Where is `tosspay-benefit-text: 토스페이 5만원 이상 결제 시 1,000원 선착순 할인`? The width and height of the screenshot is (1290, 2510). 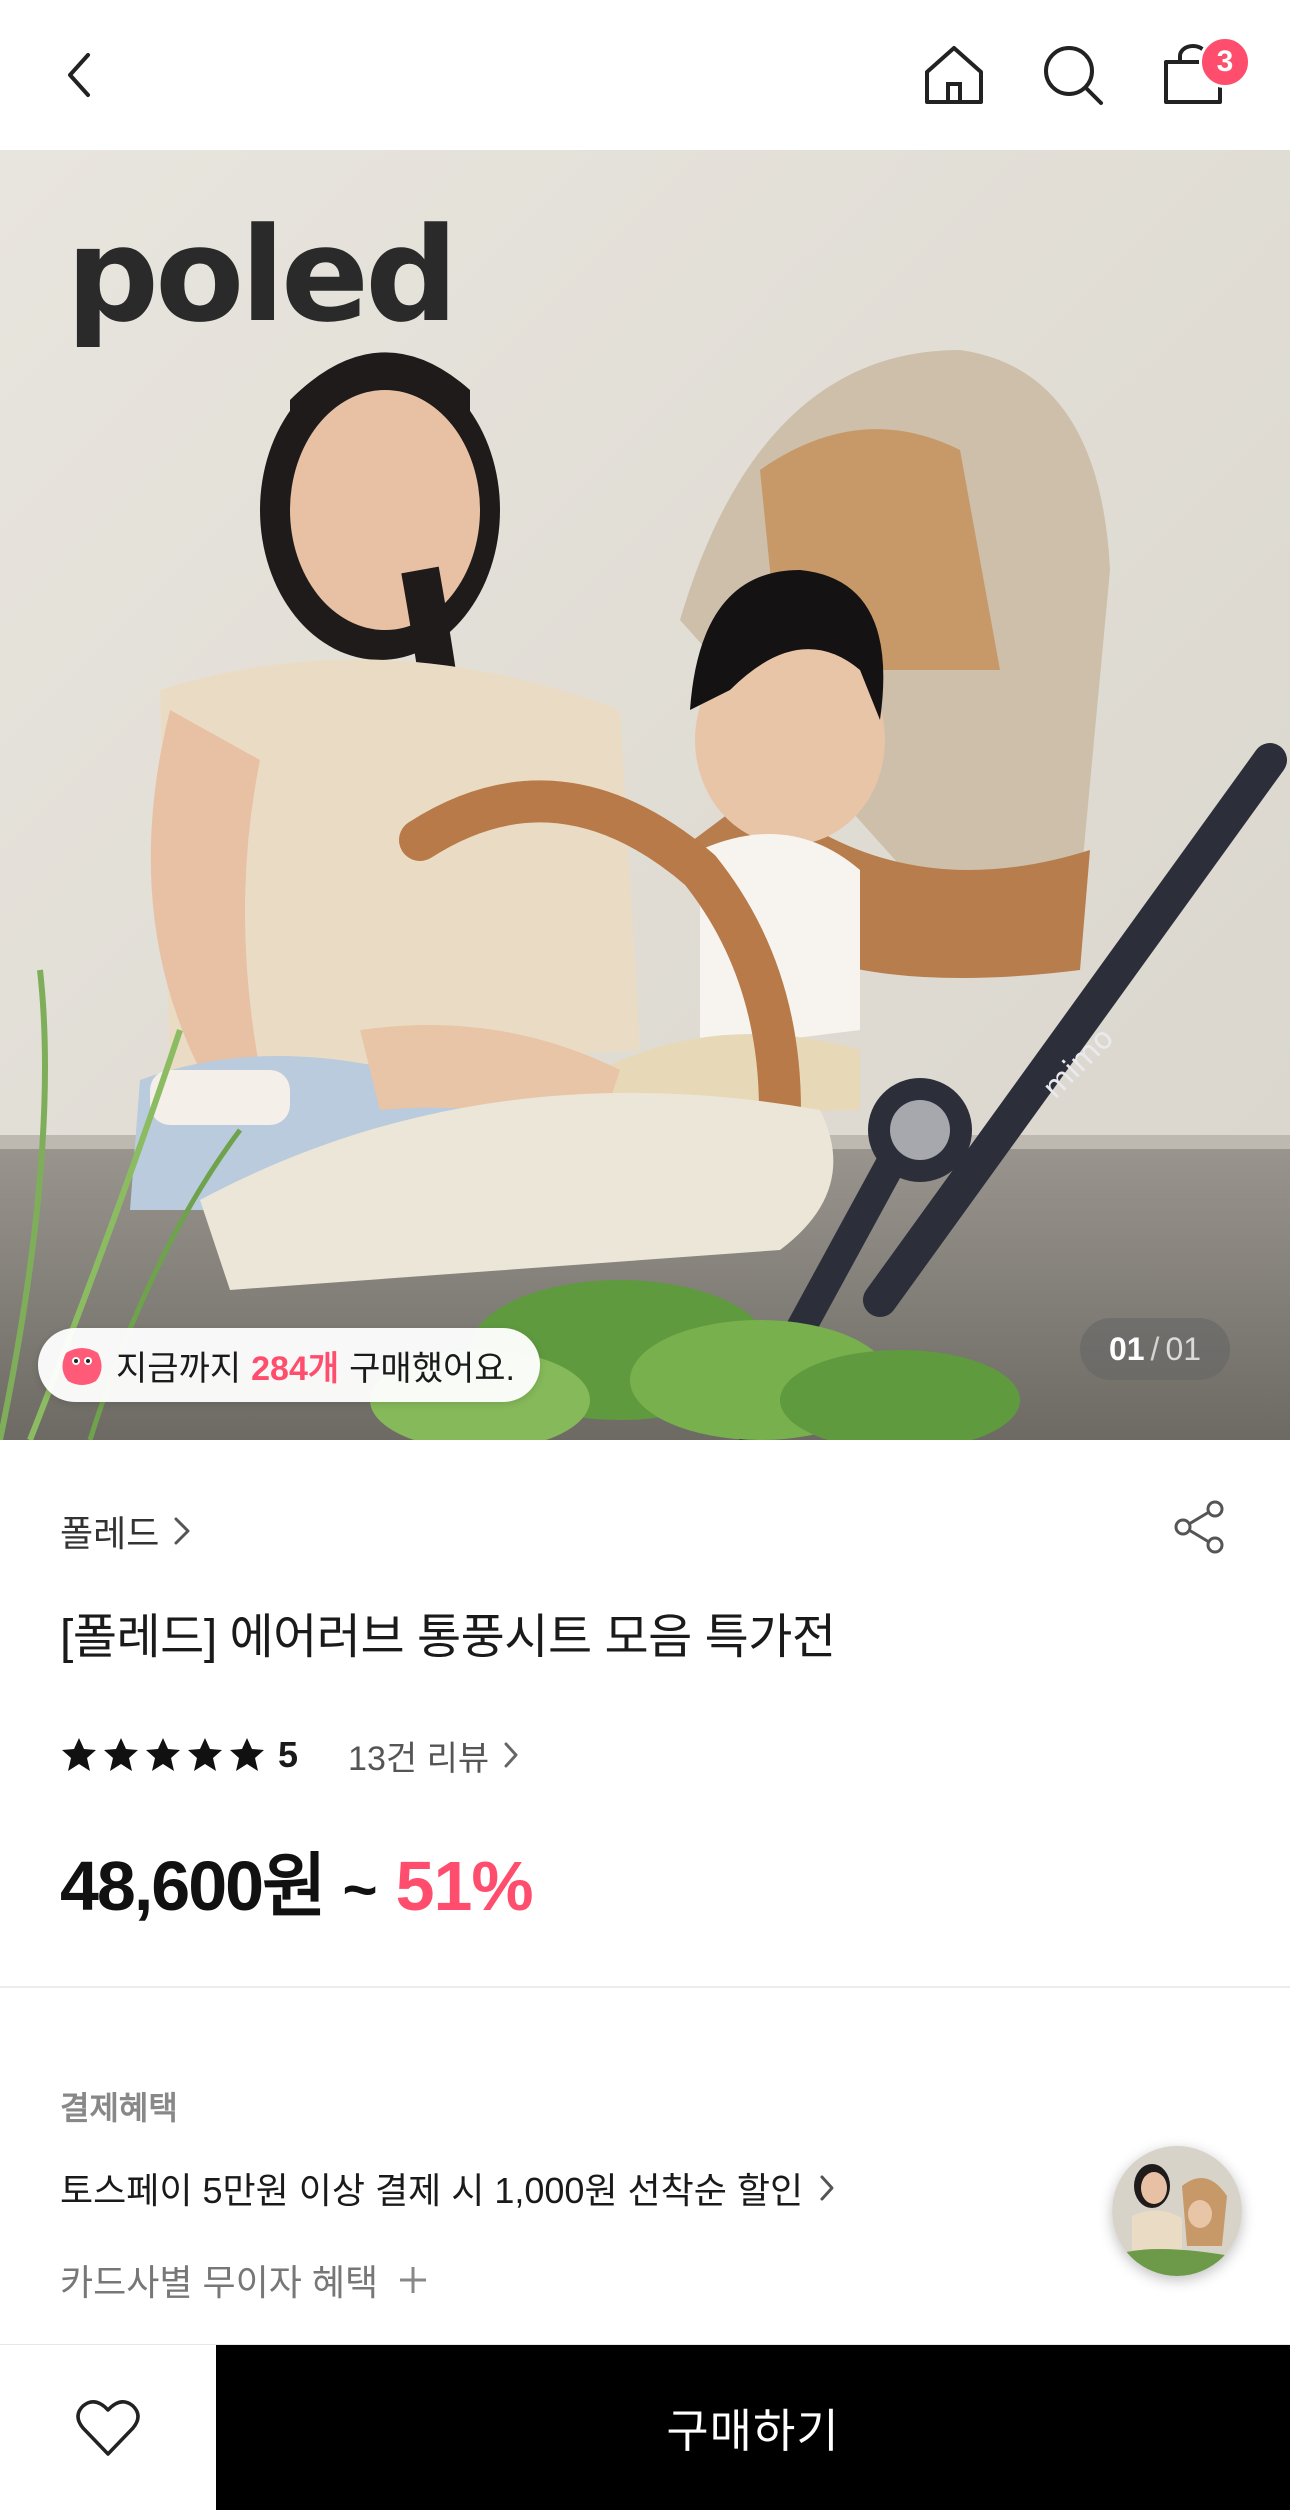 tosspay-benefit-text: 토스페이 5만원 이상 결제 시 1,000원 선착순 할인 is located at coordinates (432, 2190).